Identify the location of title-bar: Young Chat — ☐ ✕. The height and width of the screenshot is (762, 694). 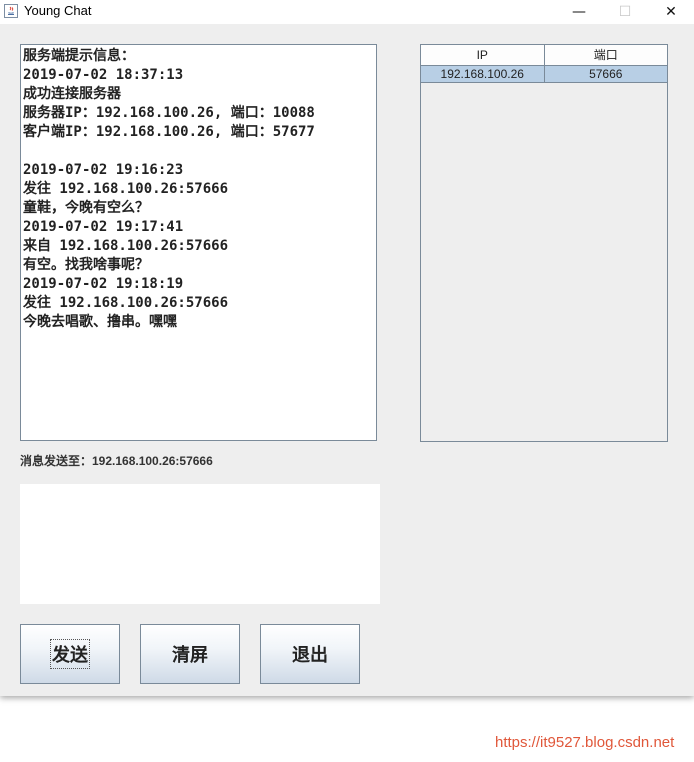
(347, 12).